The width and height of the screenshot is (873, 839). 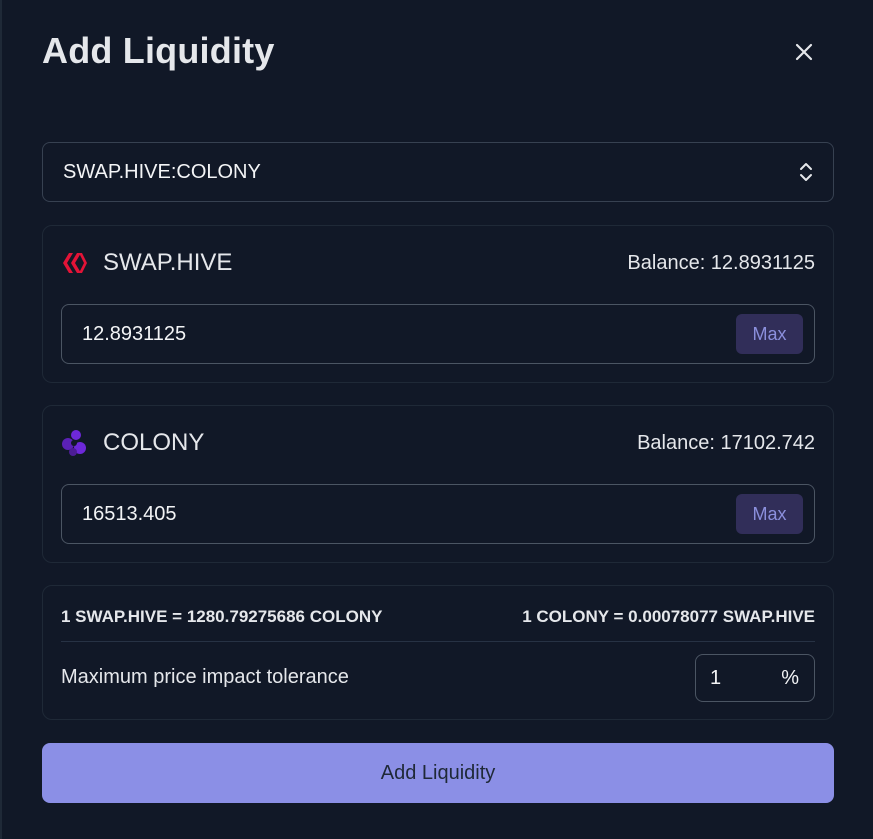 What do you see at coordinates (806, 172) in the screenshot?
I see `chevron-up-down-icon` at bounding box center [806, 172].